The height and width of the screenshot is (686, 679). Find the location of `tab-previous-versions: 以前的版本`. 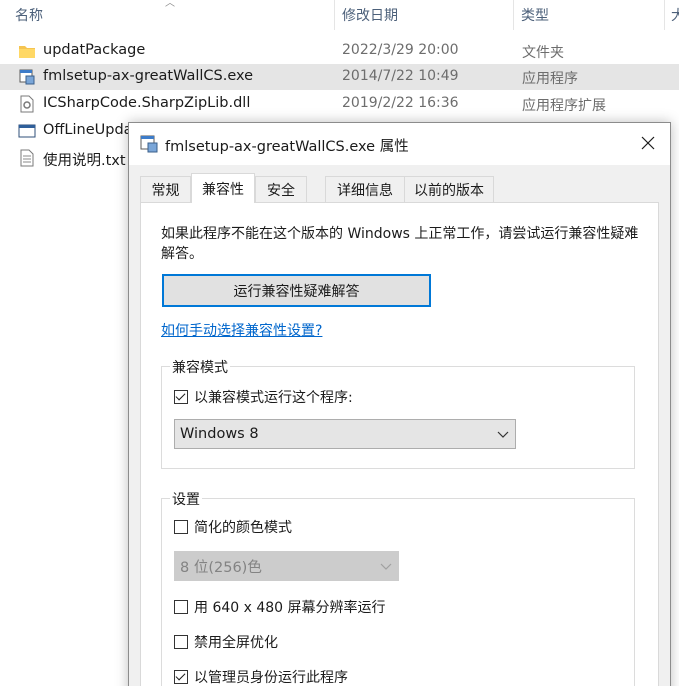

tab-previous-versions: 以前的版本 is located at coordinates (449, 189).